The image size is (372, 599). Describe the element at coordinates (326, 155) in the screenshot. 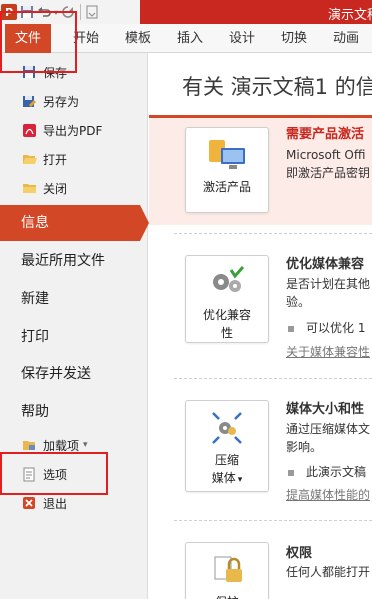

I see `activation-text-1: Microsoft Offi` at that location.